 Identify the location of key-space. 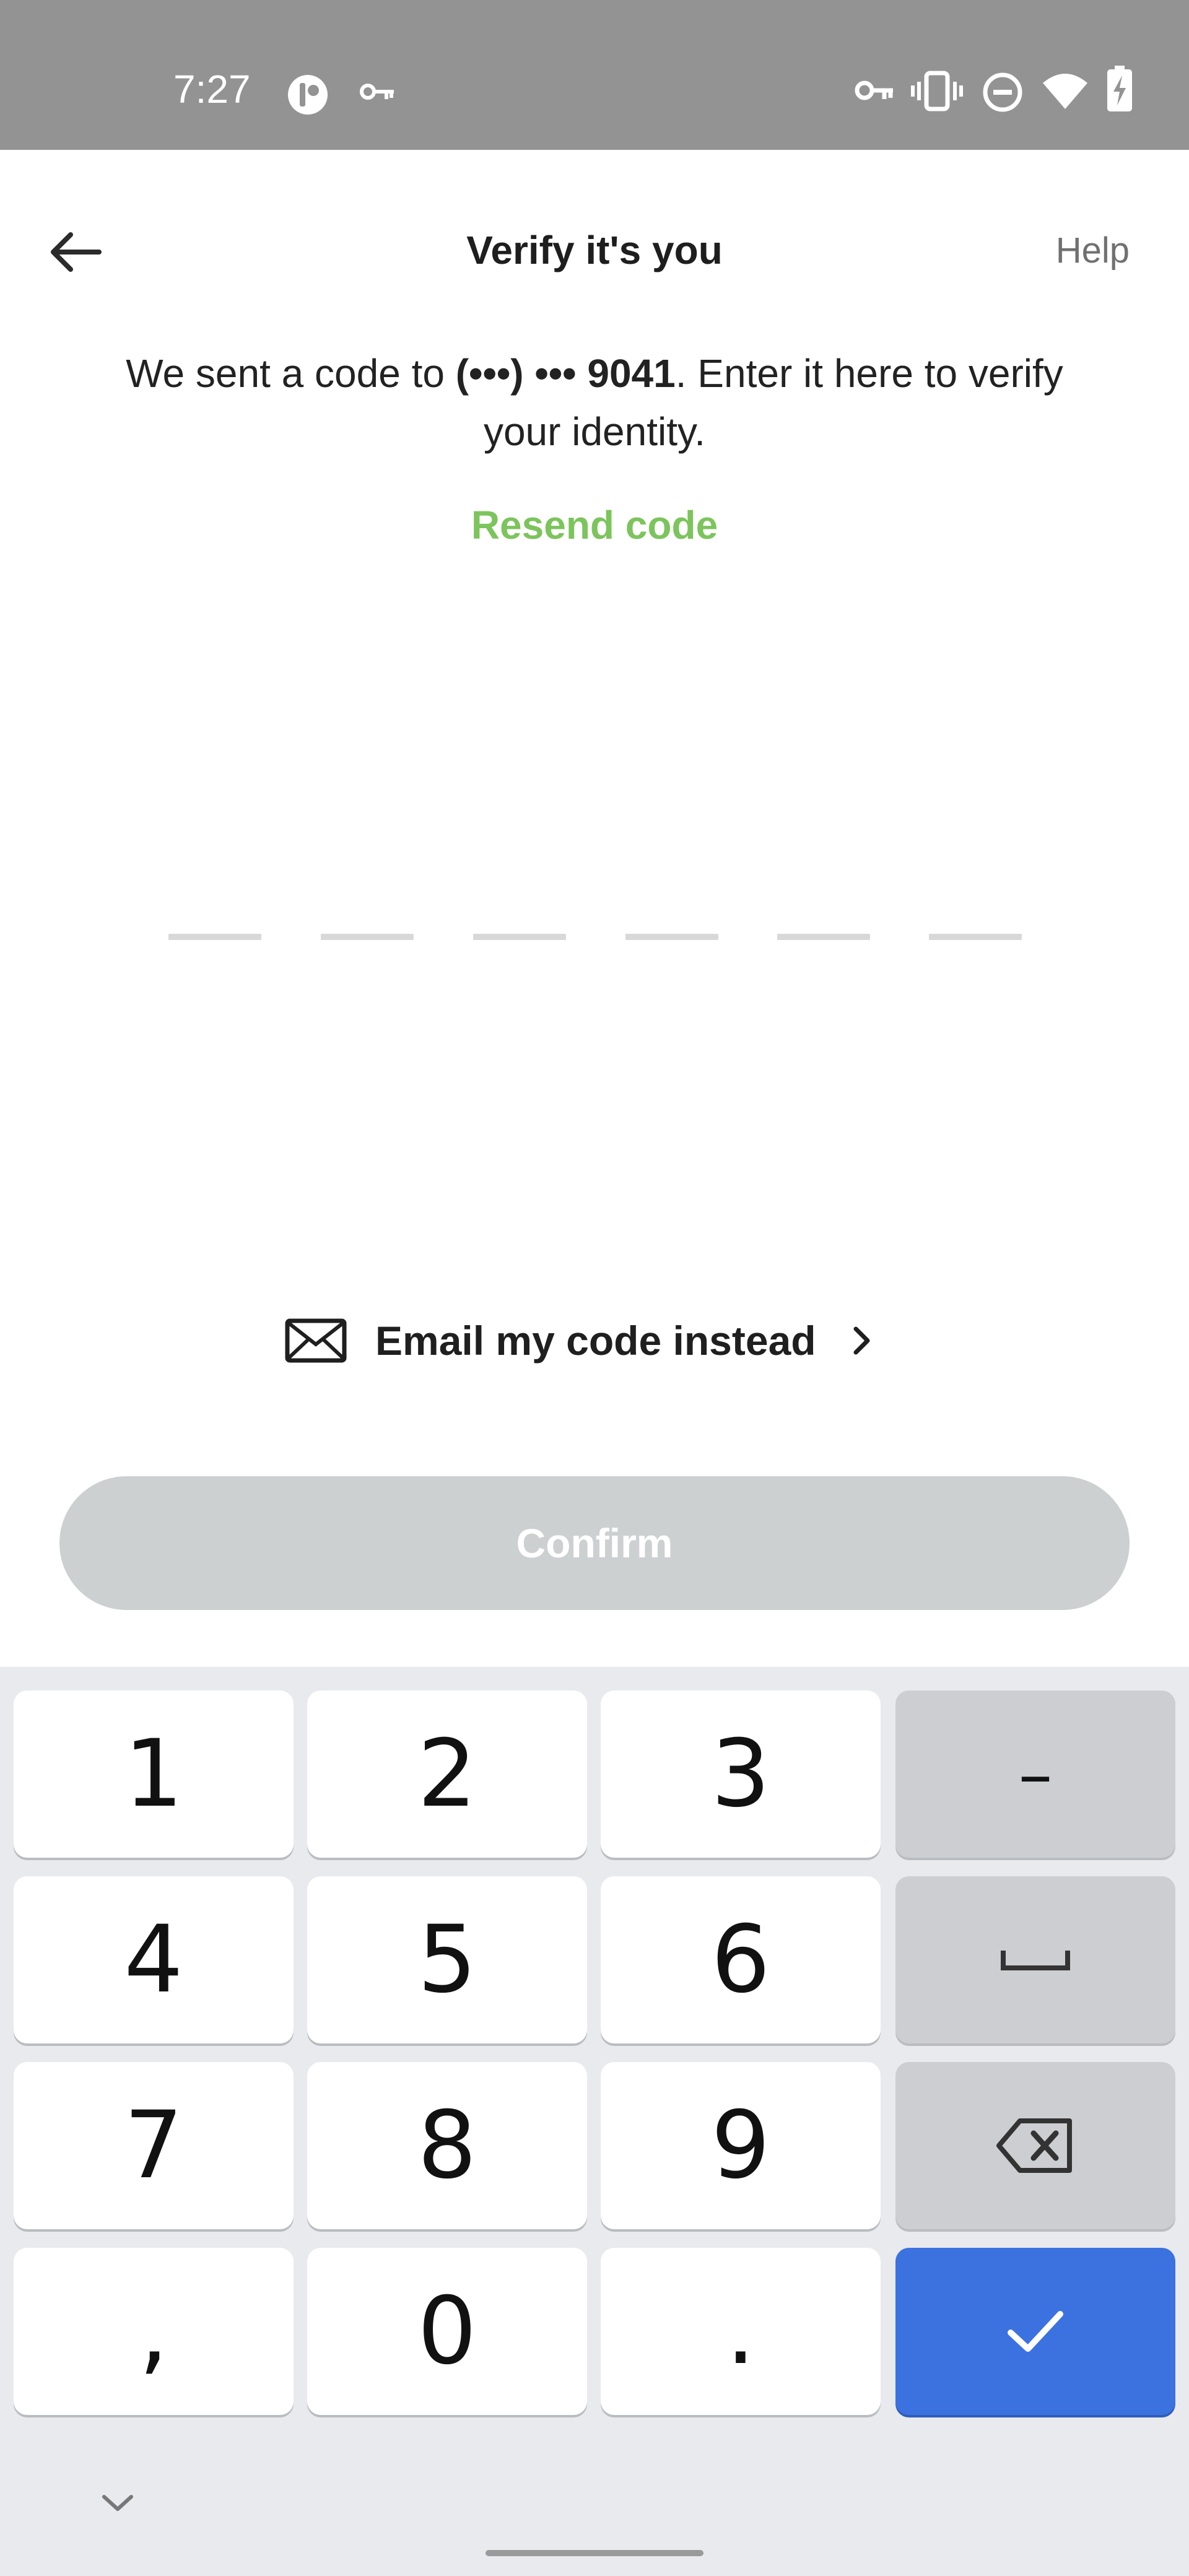
(1035, 1959).